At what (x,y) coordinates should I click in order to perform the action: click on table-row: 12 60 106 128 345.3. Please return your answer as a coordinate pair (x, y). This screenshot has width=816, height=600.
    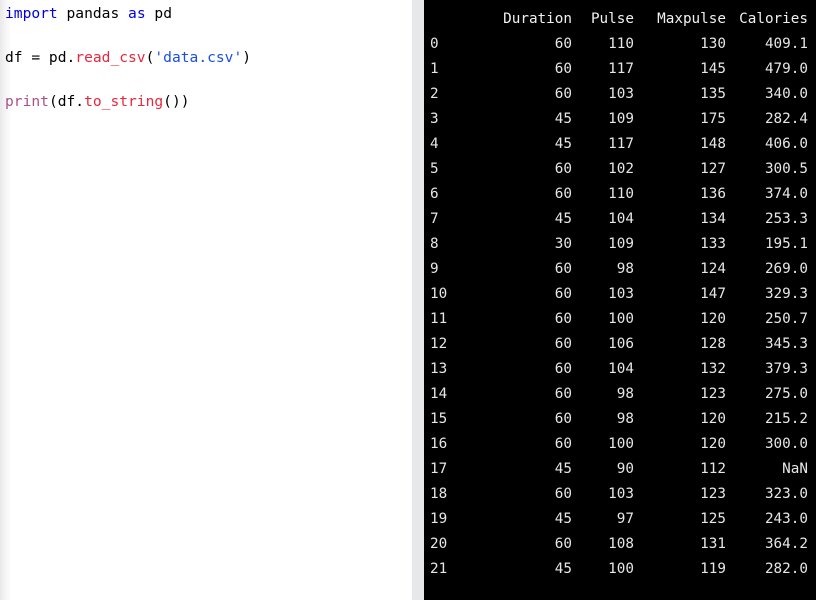
    Looking at the image, I should click on (620, 344).